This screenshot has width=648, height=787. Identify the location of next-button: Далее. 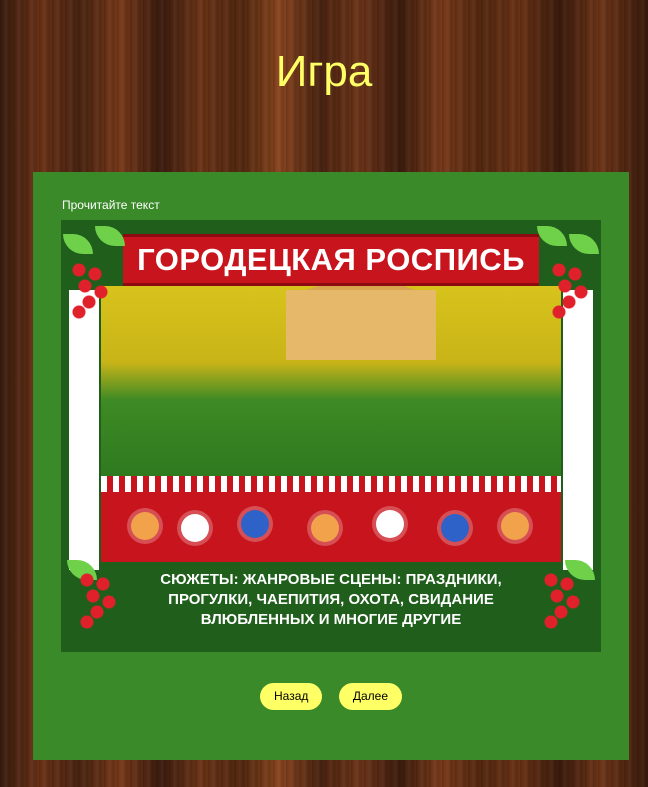
(370, 696).